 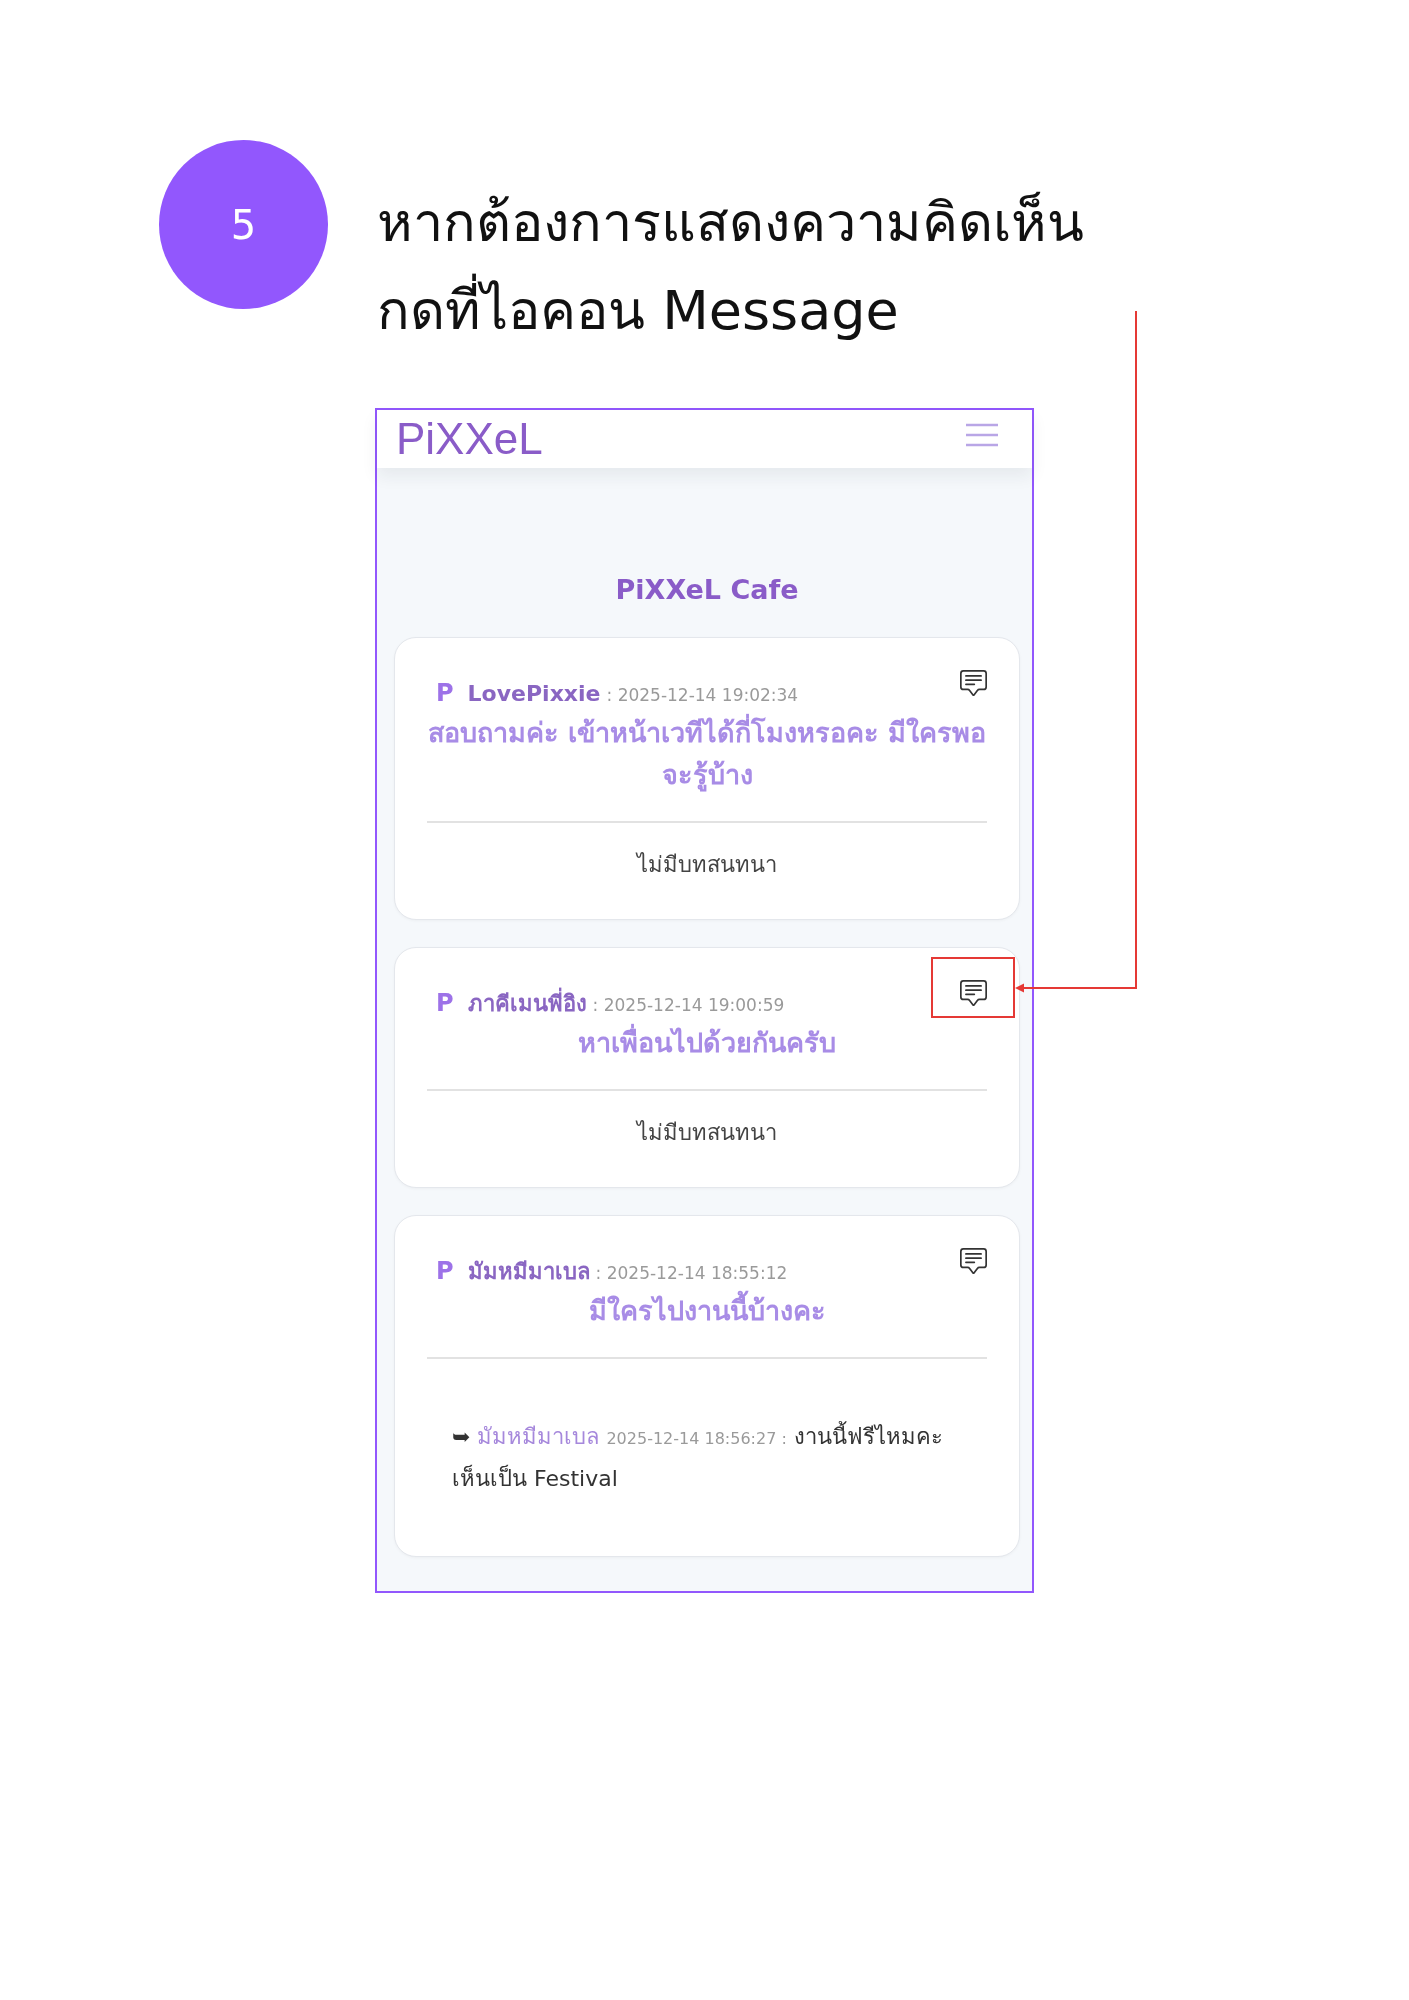 I want to click on post-timestamp: : 2025-12-14 18:55:12, so click(x=691, y=1273).